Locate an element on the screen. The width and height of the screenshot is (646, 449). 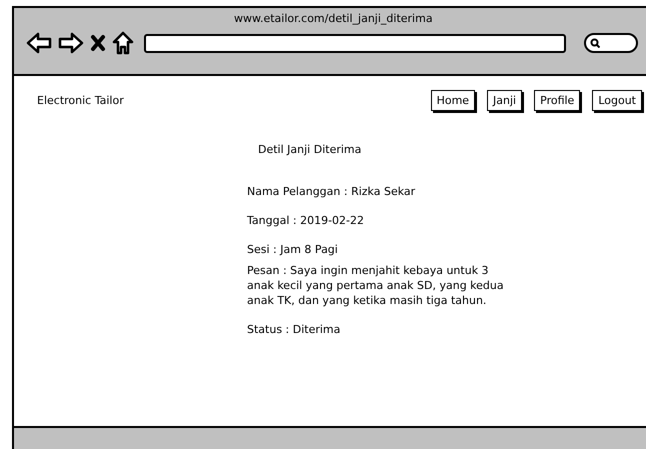
detail-text: Status : Diterima is located at coordinates (294, 329).